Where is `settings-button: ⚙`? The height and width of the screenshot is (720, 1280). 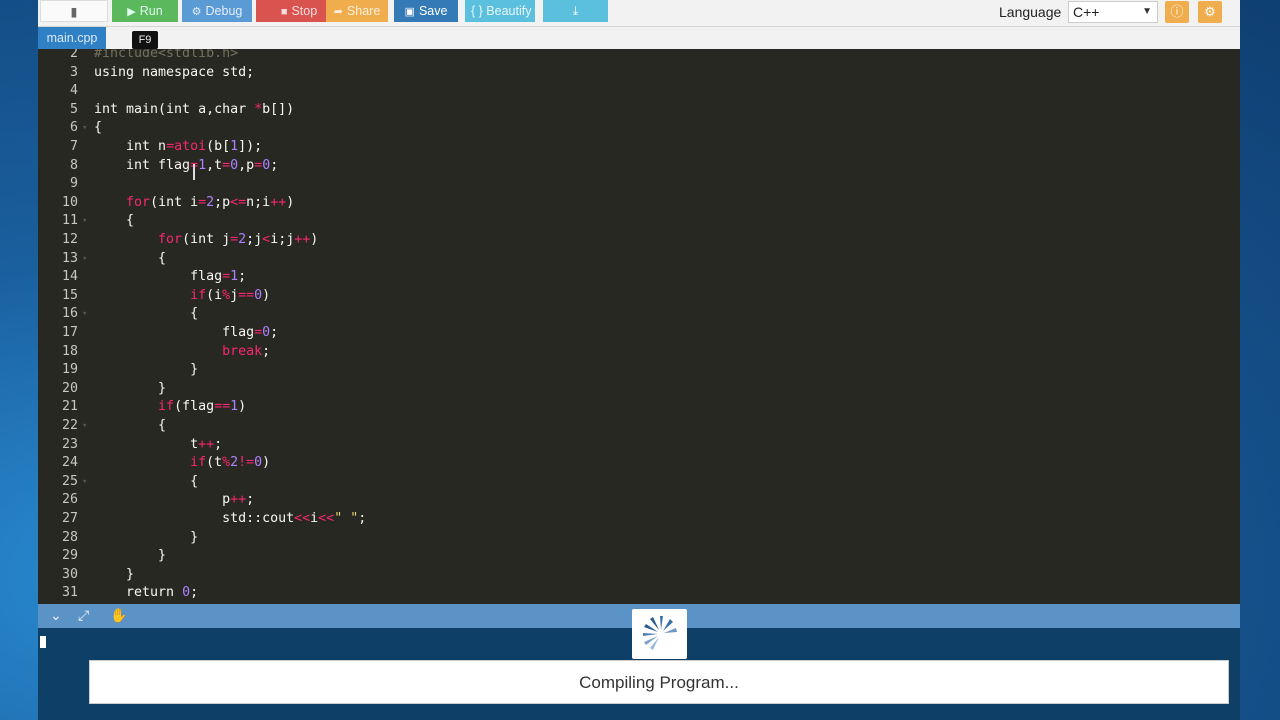
settings-button: ⚙ is located at coordinates (1210, 12).